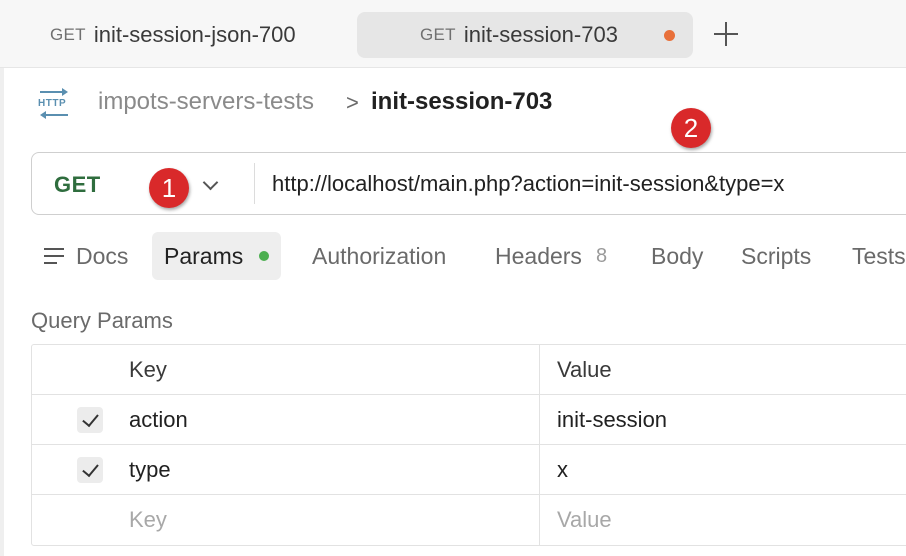  I want to click on query-params-title: Query Params, so click(102, 320).